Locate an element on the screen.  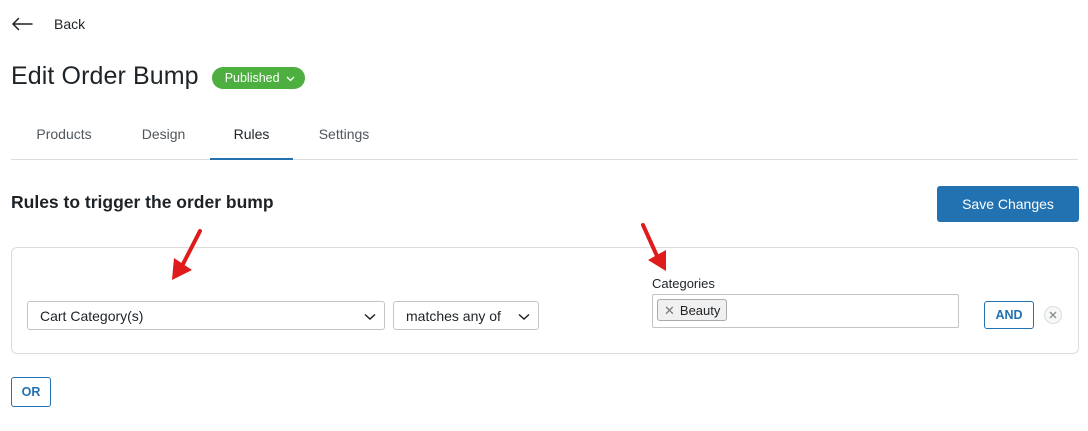
and-button: AND is located at coordinates (1009, 315).